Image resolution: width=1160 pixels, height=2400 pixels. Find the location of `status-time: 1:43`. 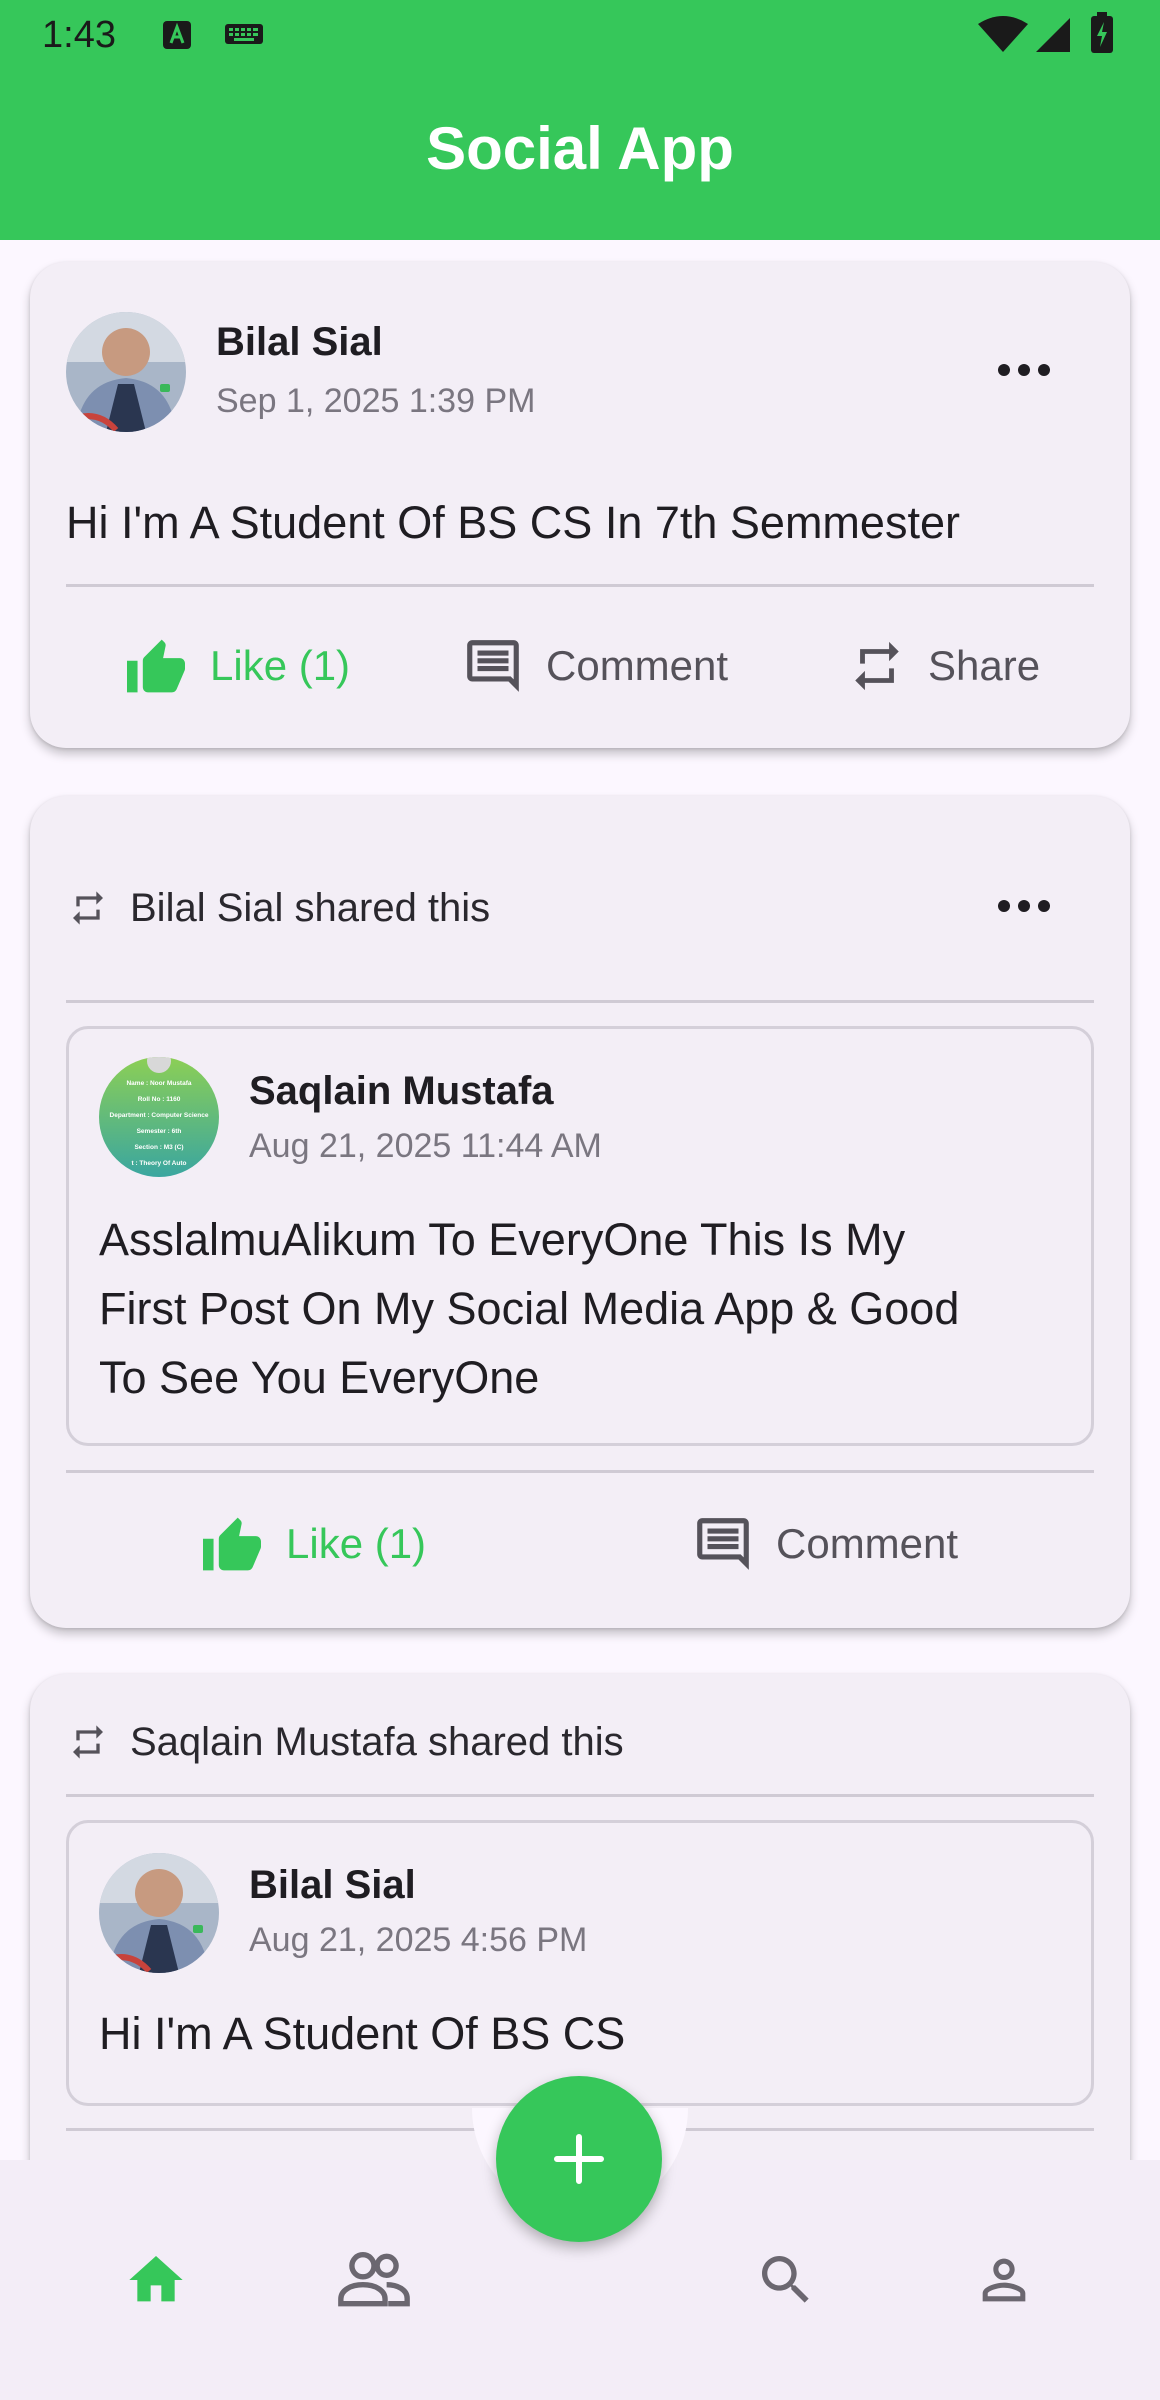

status-time: 1:43 is located at coordinates (79, 35).